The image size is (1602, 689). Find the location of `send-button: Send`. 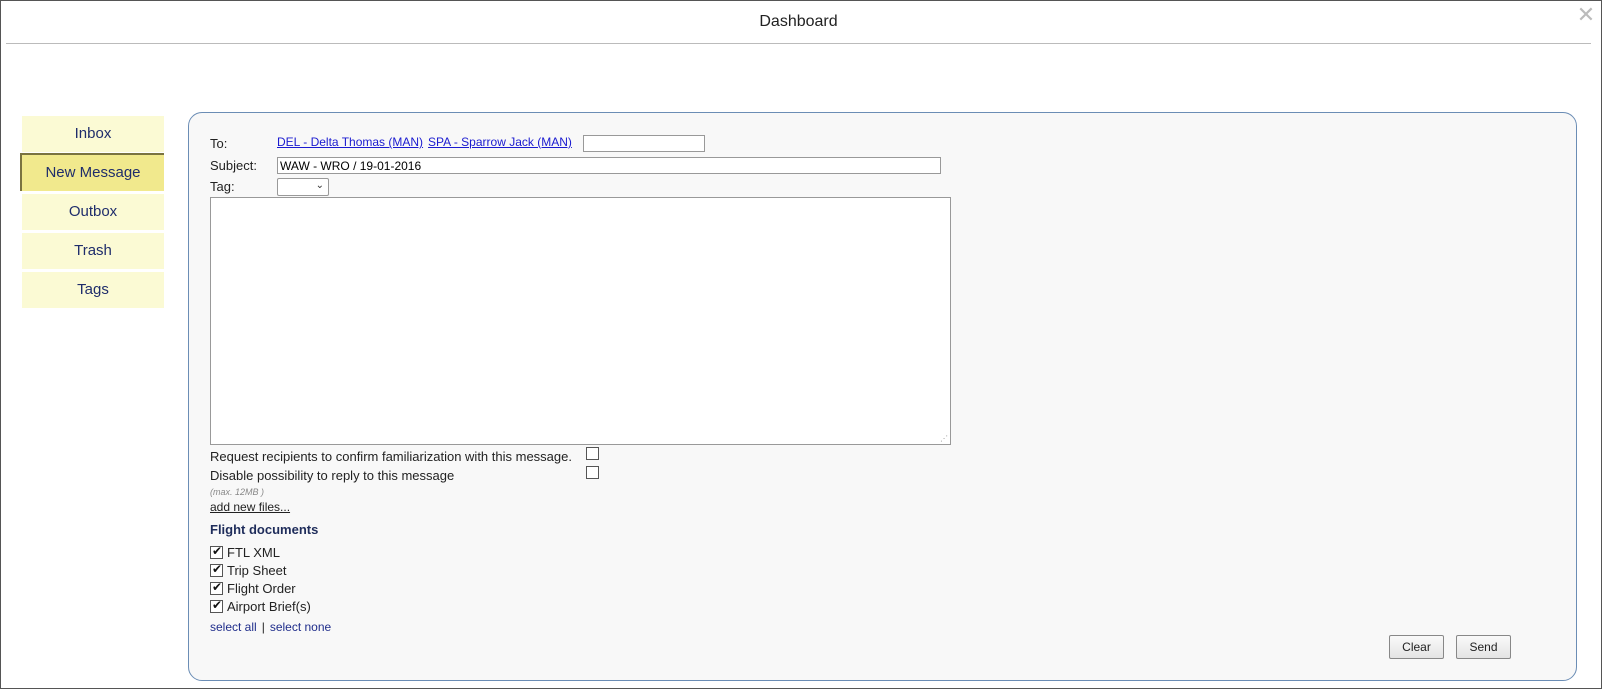

send-button: Send is located at coordinates (1483, 647).